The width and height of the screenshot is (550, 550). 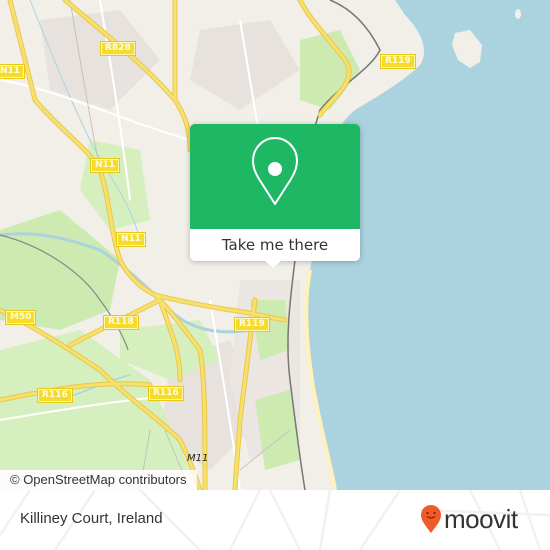 I want to click on road-label-r116-left: R116, so click(x=55, y=395).